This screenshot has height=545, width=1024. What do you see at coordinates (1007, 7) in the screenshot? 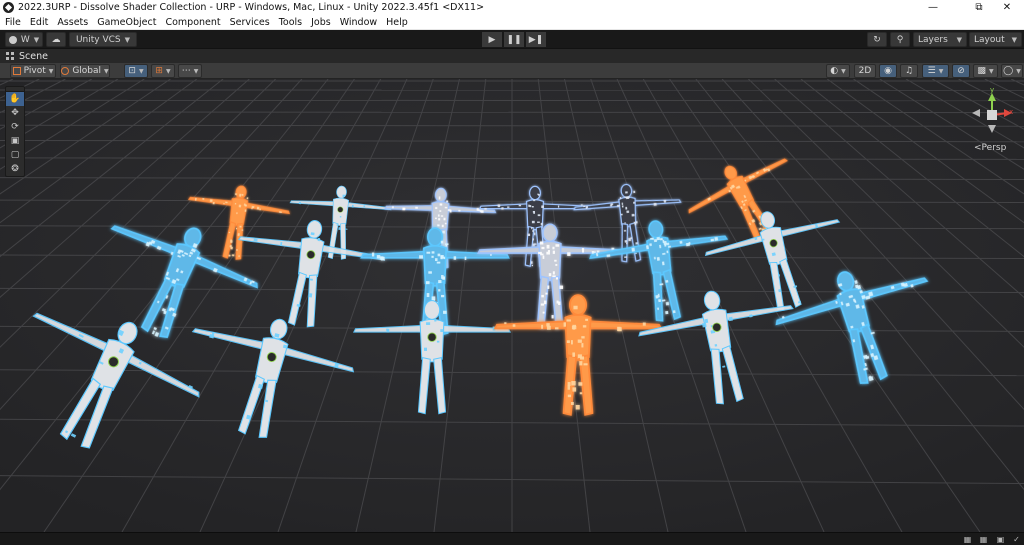
I see `close-icon: ✕` at bounding box center [1007, 7].